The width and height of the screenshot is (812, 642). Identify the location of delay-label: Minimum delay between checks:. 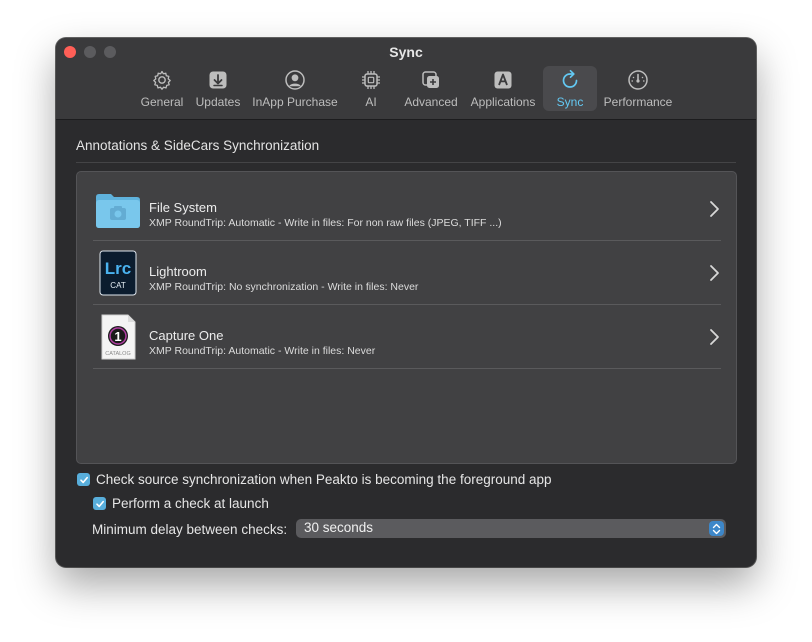
(190, 529).